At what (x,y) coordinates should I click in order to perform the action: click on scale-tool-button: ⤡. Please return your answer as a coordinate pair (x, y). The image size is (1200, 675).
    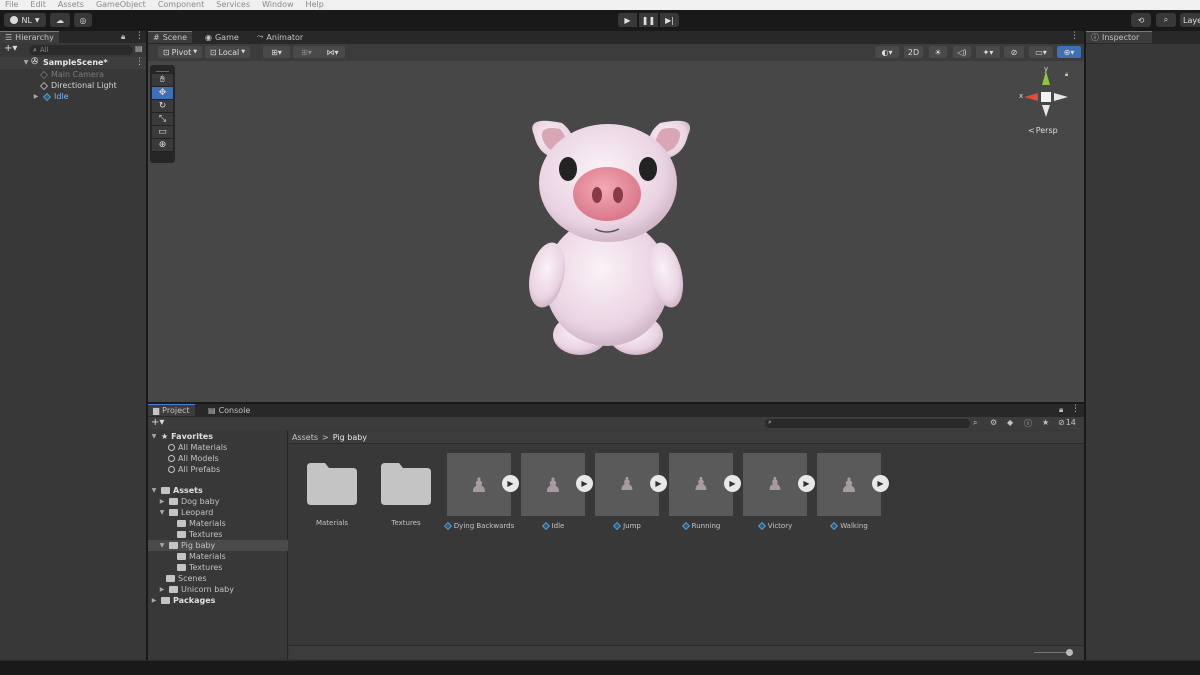
    Looking at the image, I should click on (162, 119).